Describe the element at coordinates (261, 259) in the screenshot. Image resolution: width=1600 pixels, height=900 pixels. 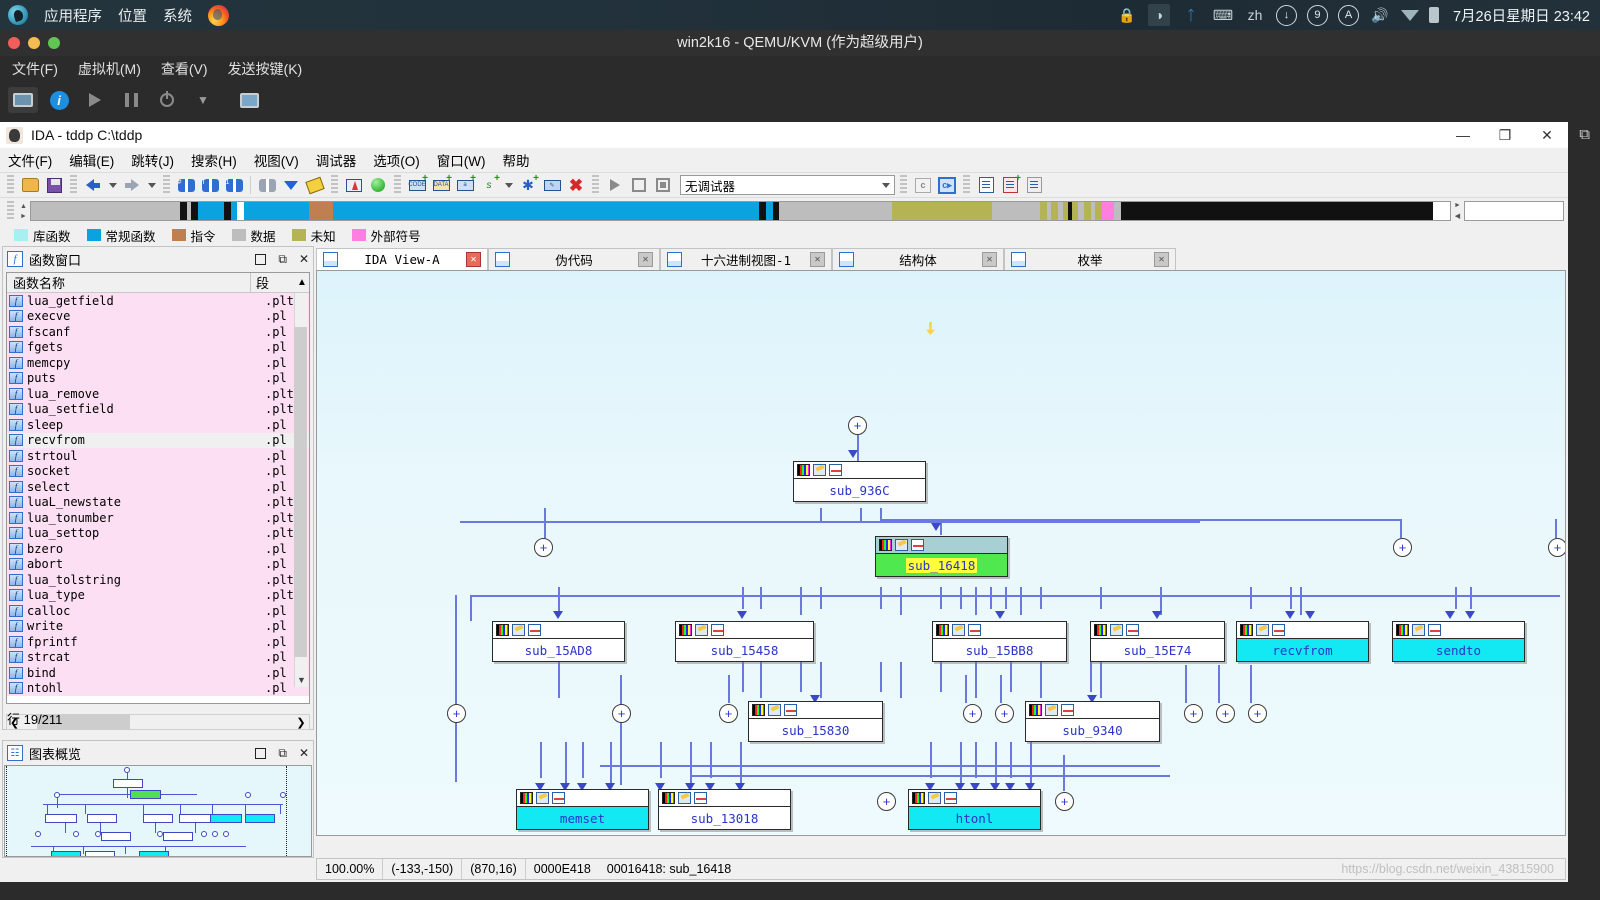
I see `functions-maximize-button` at that location.